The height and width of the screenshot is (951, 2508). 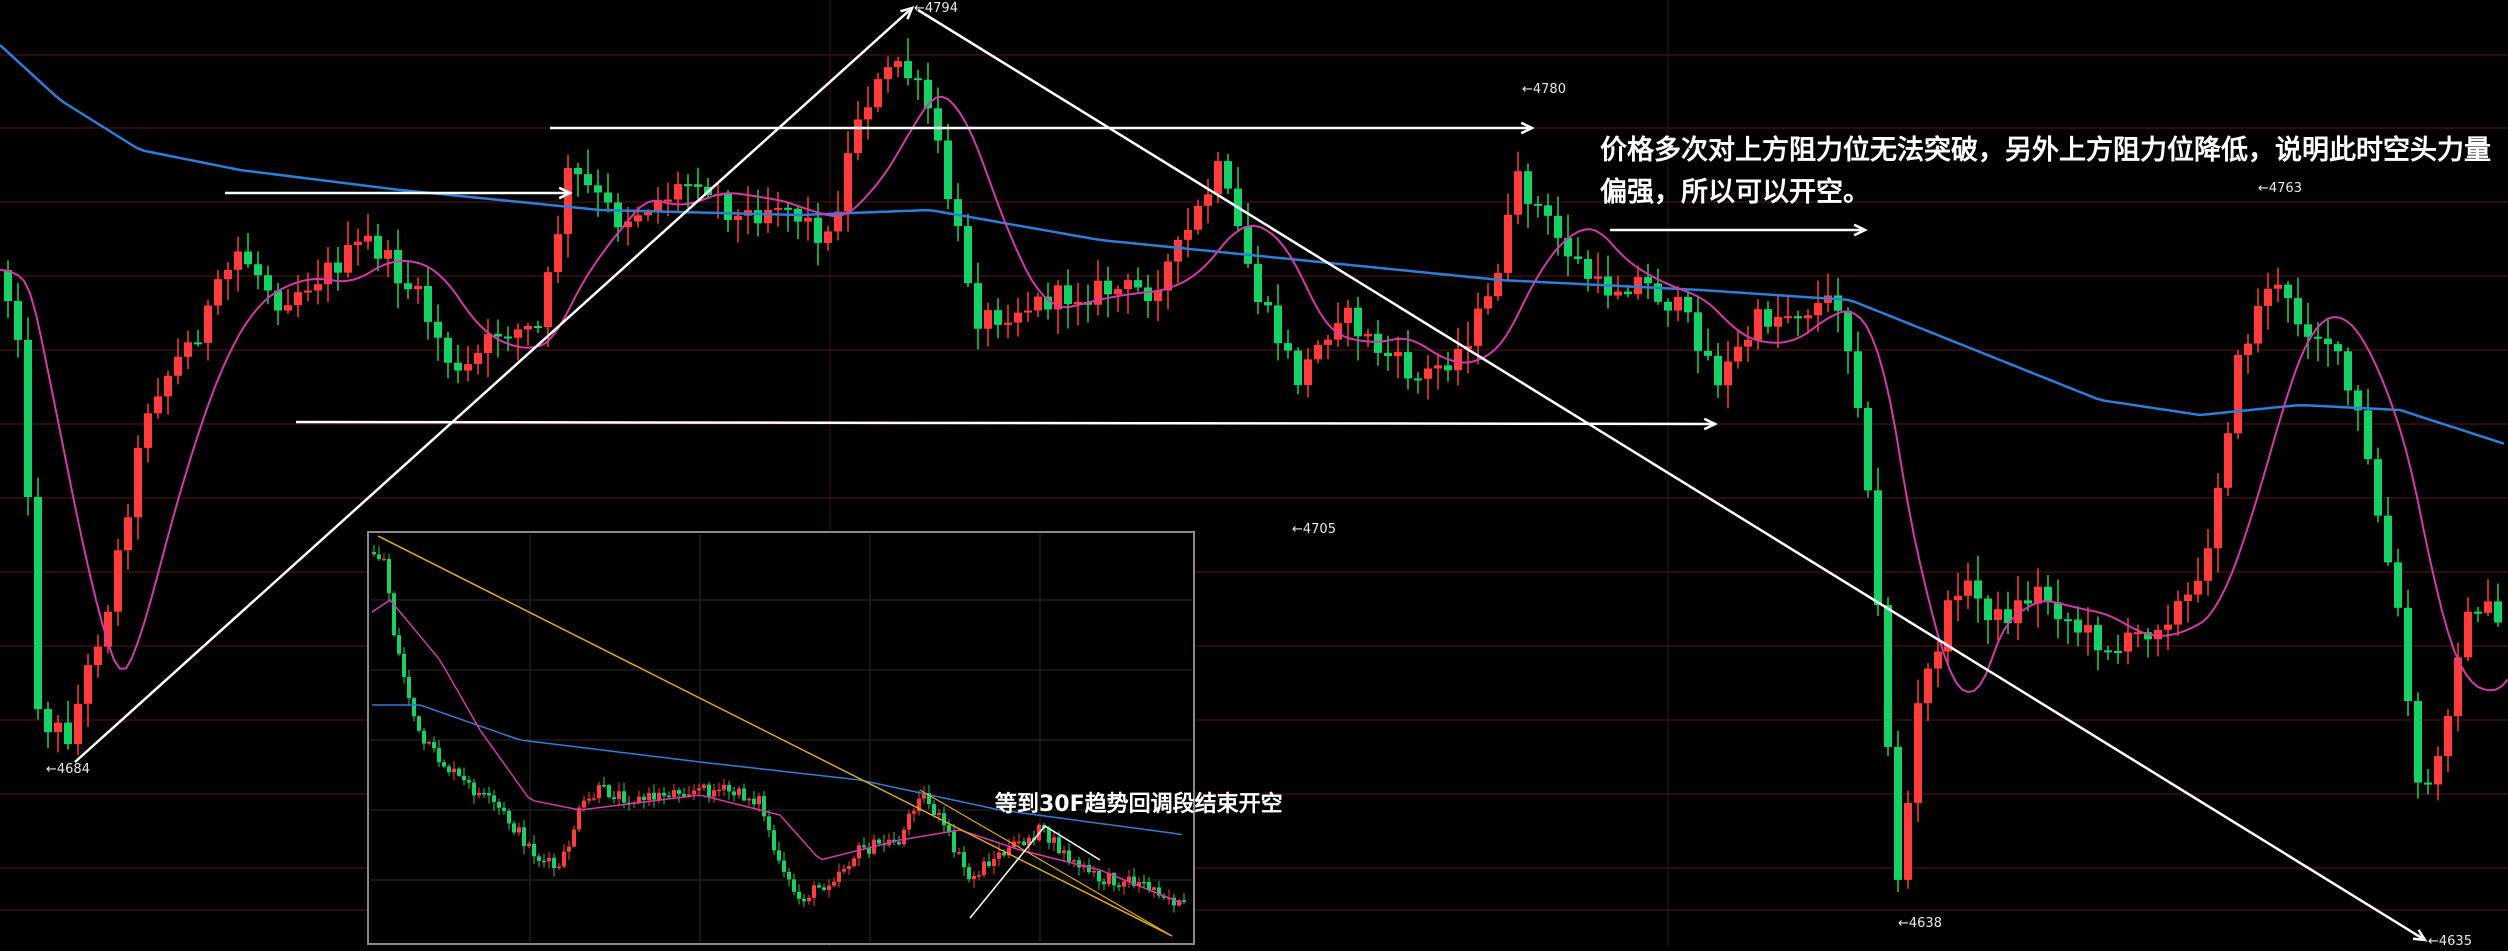 I want to click on price-label-4794: ←4794, so click(x=936, y=8).